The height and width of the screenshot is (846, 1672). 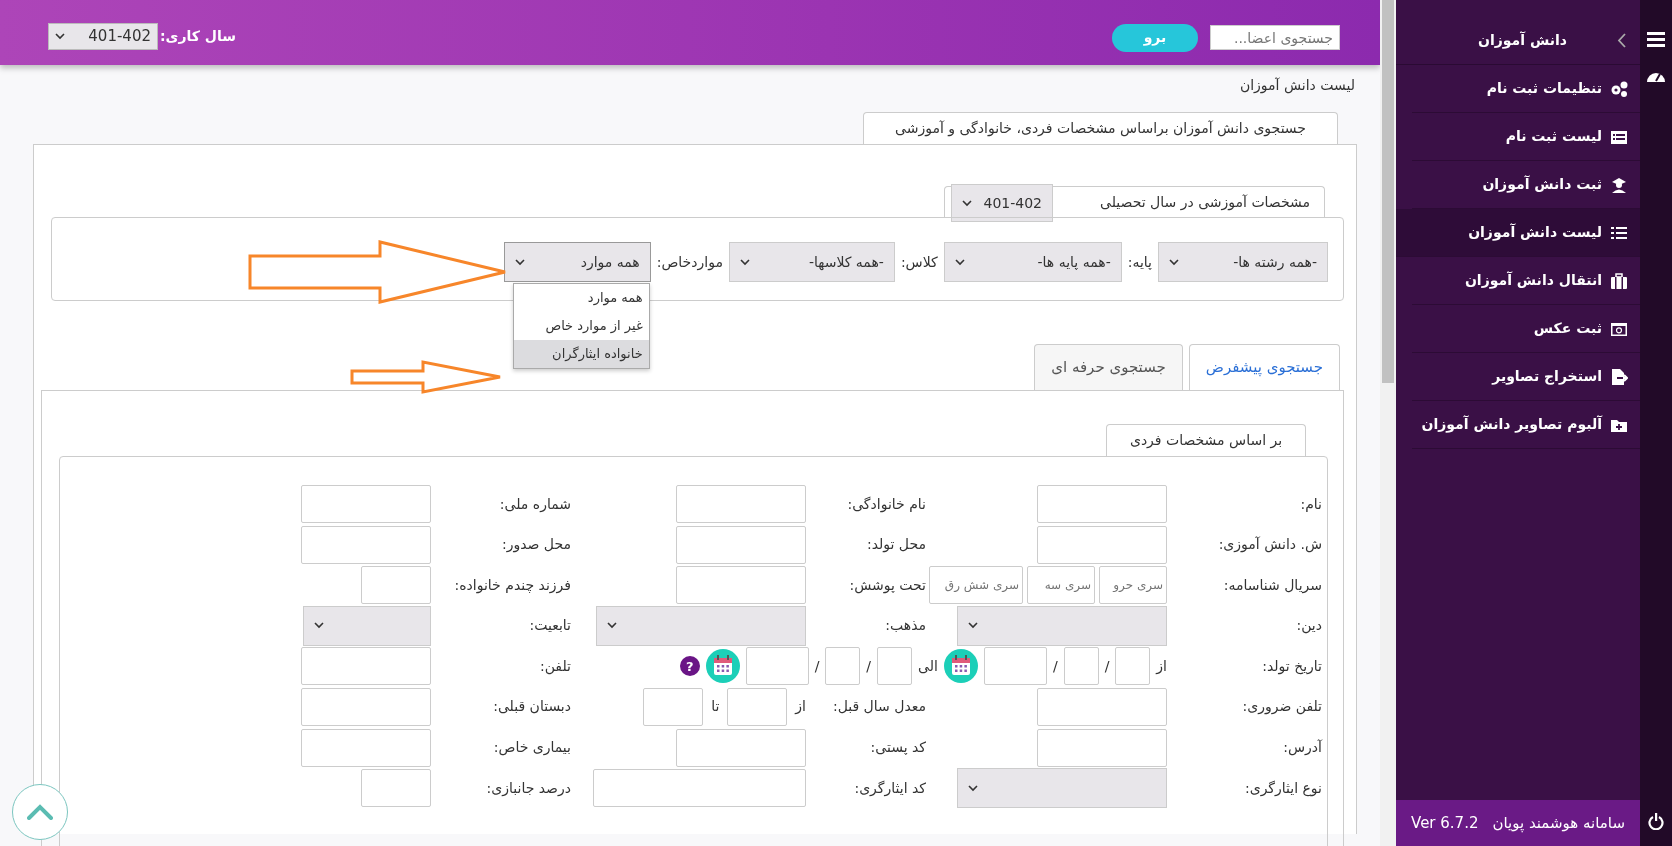 What do you see at coordinates (895, 545) in the screenshot?
I see `field-label: محل تولد:` at bounding box center [895, 545].